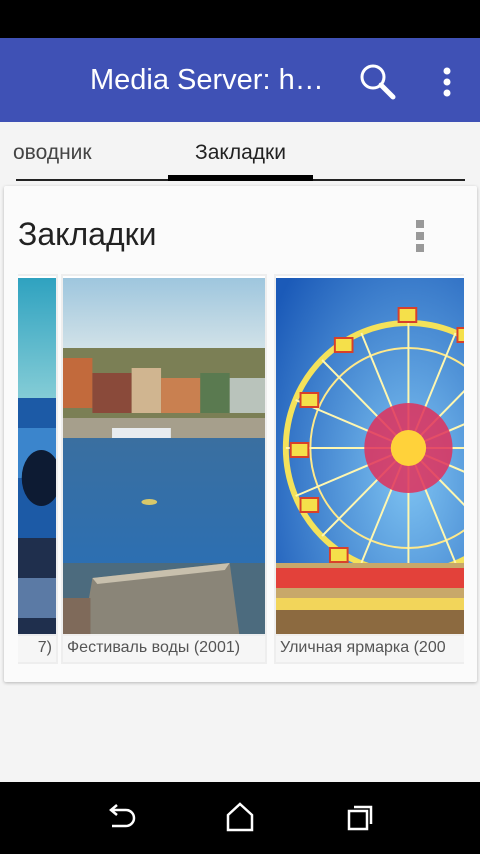 This screenshot has height=854, width=480. I want to click on search-icon, so click(377, 81).